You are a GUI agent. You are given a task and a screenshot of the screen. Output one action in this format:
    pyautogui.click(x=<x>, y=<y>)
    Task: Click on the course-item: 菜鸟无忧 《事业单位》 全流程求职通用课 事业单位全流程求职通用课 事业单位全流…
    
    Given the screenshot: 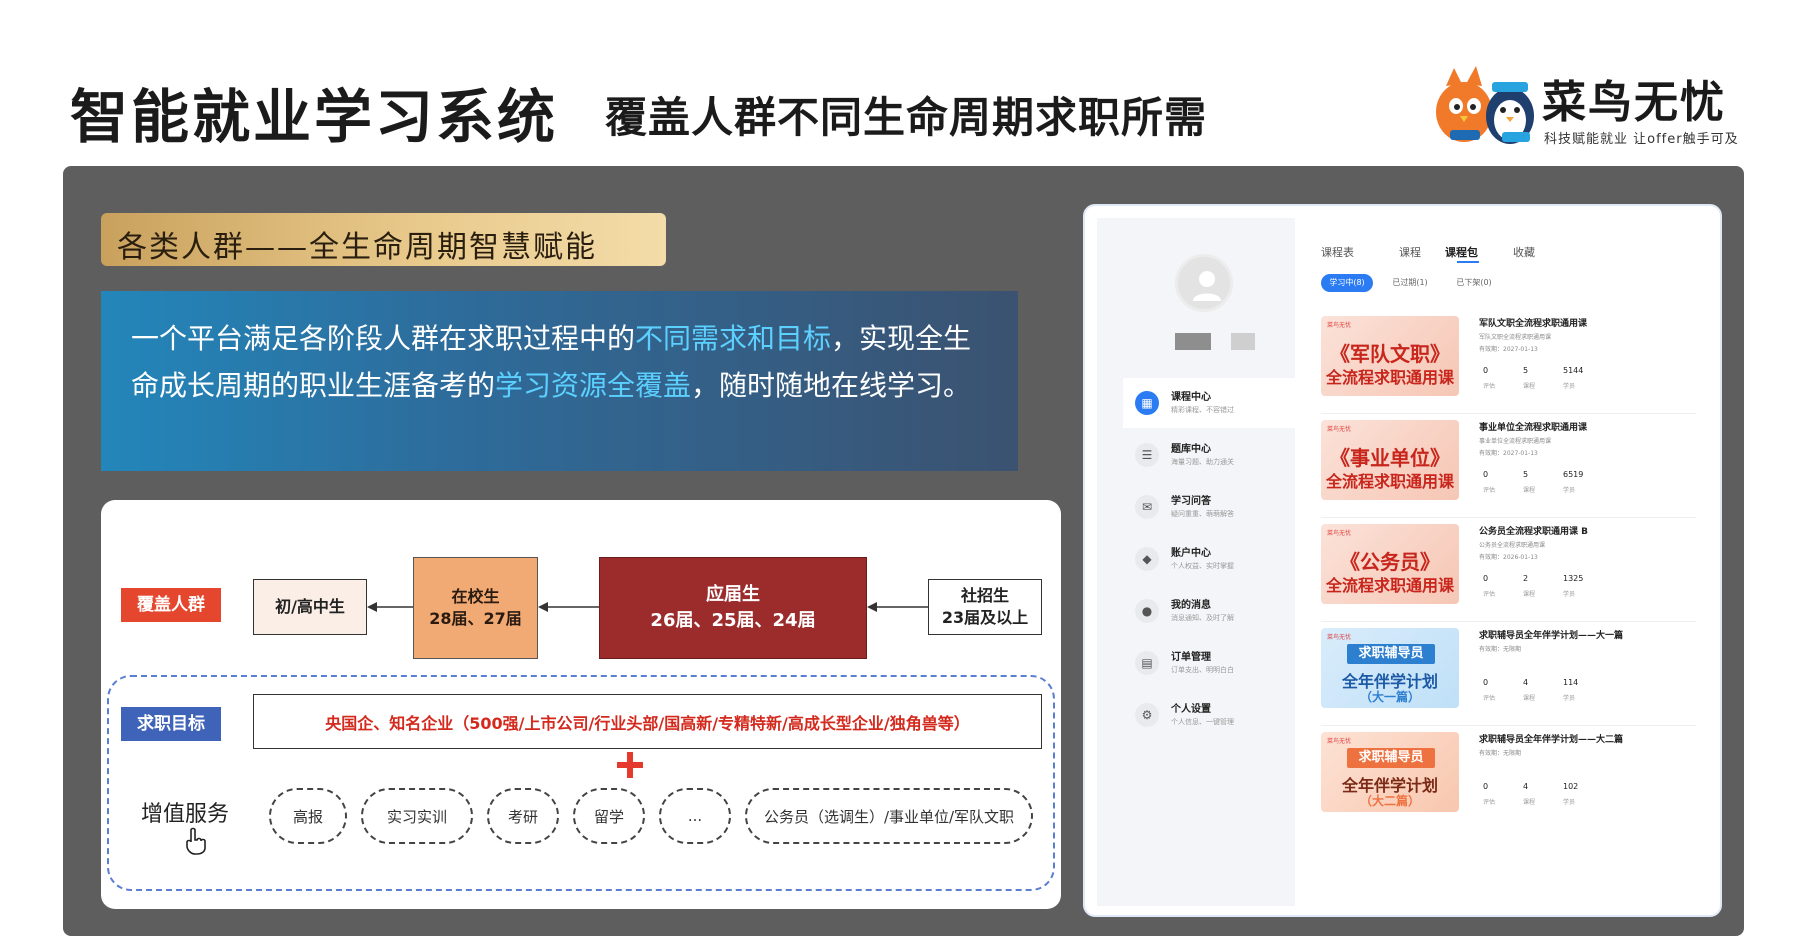 What is the action you would take?
    pyautogui.click(x=1508, y=466)
    